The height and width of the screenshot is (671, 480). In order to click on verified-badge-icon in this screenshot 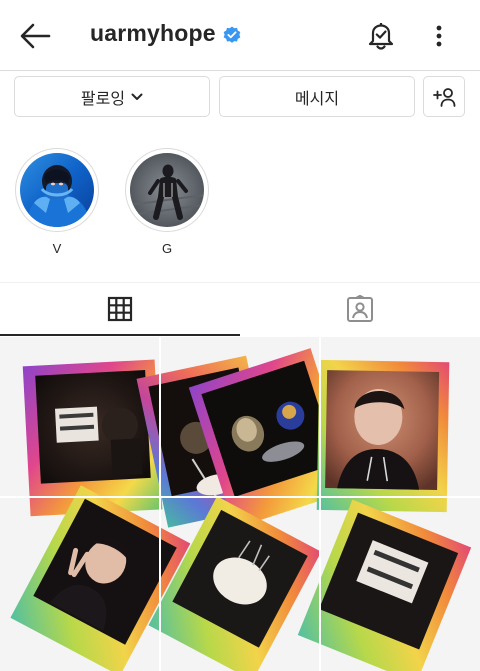, I will do `click(232, 34)`.